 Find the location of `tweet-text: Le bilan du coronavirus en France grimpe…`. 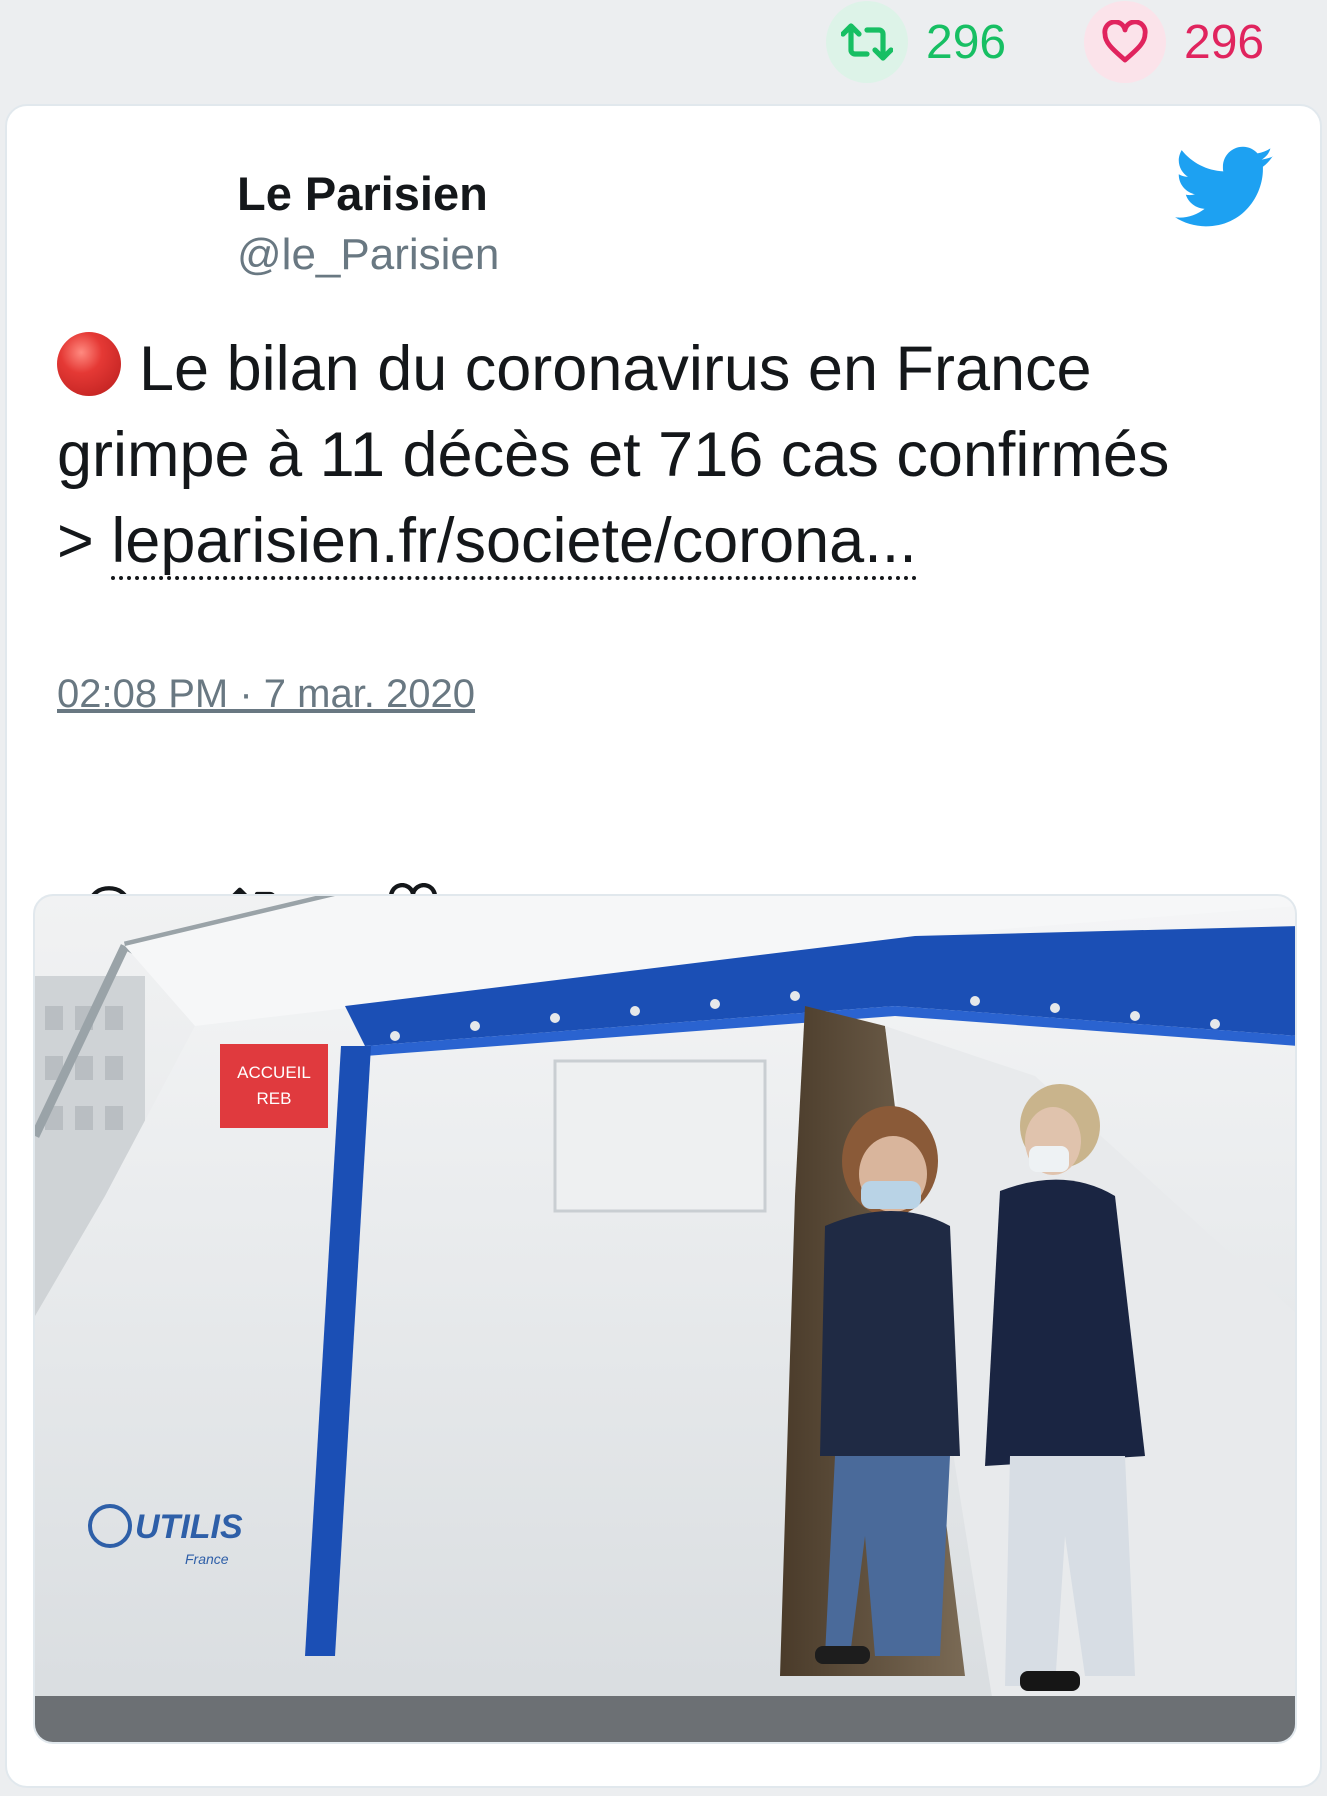

tweet-text: Le bilan du coronavirus en France grimpe… is located at coordinates (672, 455).